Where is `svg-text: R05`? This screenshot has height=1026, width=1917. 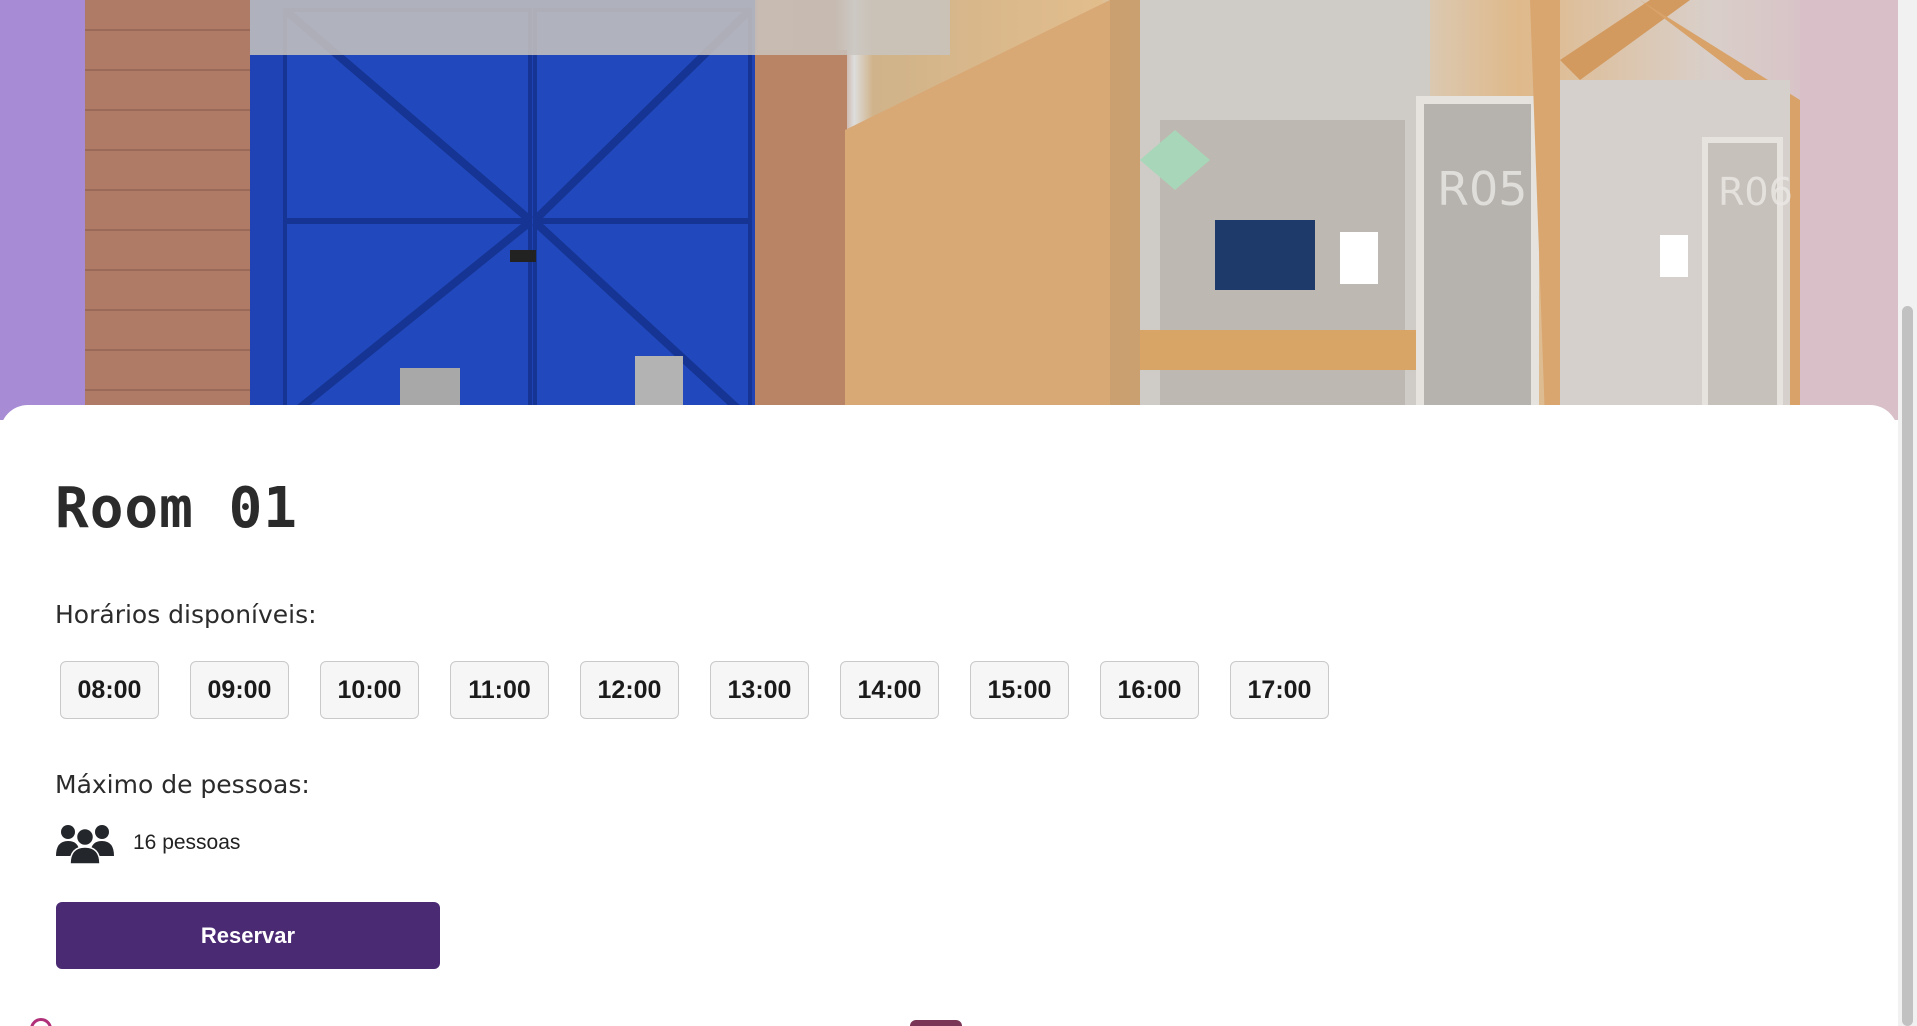
svg-text: R05 is located at coordinates (1482, 189).